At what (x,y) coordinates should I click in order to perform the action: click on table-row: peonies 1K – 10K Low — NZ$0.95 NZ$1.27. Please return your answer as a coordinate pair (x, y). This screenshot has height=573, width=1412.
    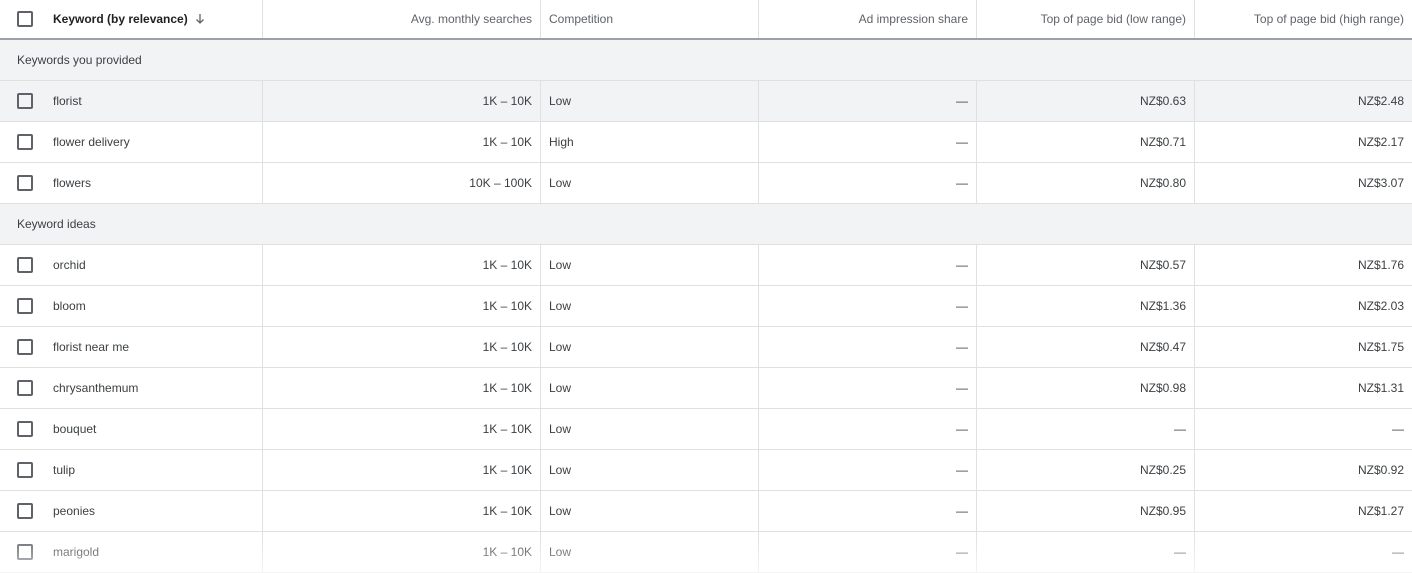
    Looking at the image, I should click on (706, 511).